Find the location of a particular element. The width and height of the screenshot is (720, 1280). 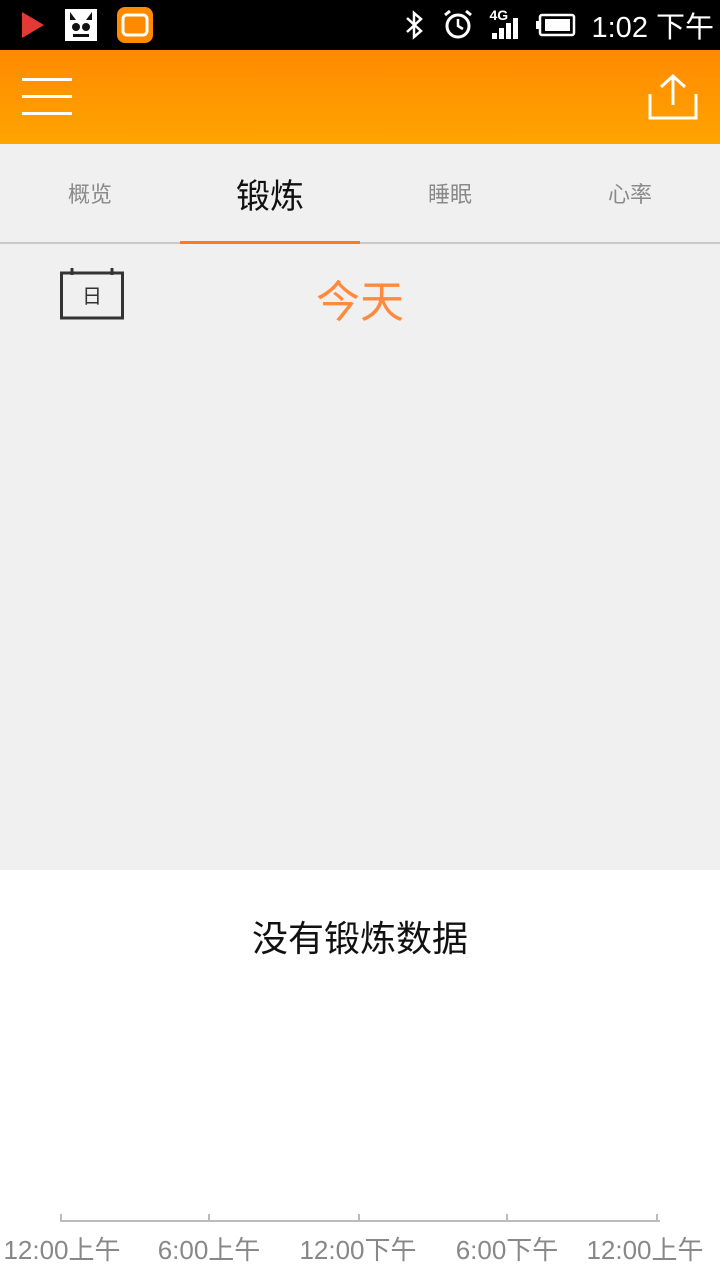

tab-heart-rate: 心率 is located at coordinates (630, 193).